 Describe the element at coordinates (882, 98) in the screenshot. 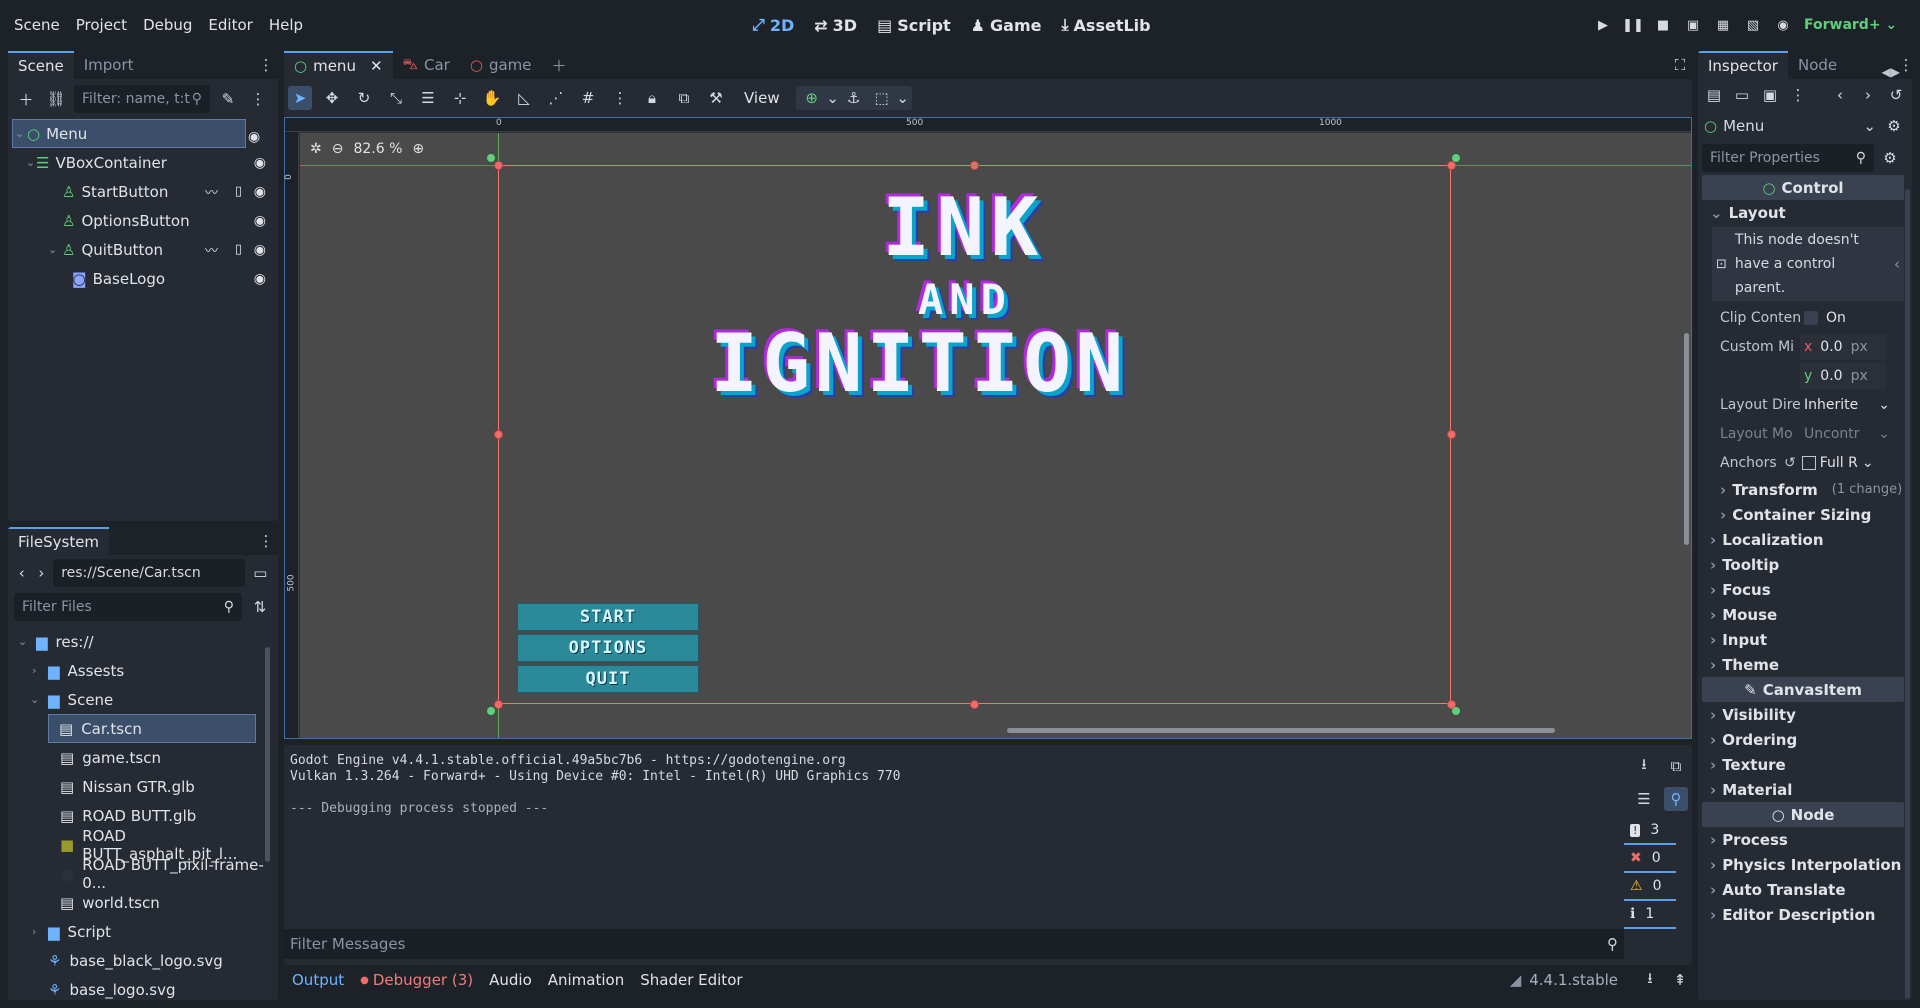

I see `container-sizing-icon: ⬚` at that location.